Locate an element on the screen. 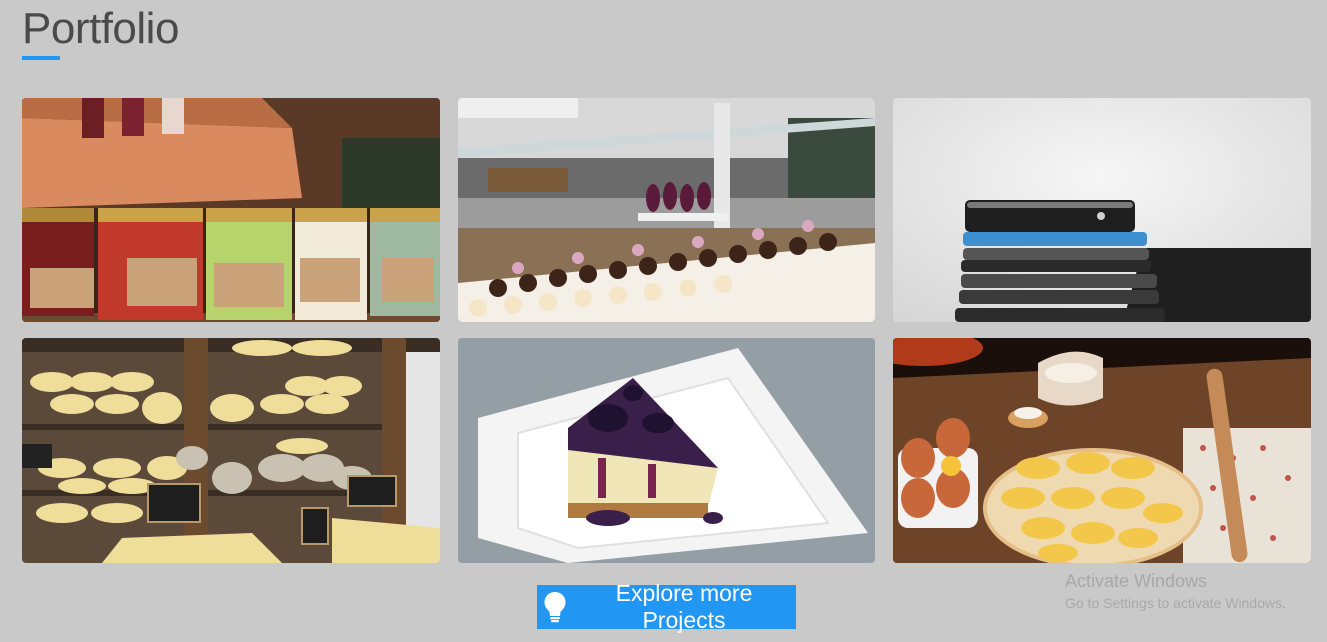 The image size is (1327, 642). portfolio-item-cheese is located at coordinates (231, 450).